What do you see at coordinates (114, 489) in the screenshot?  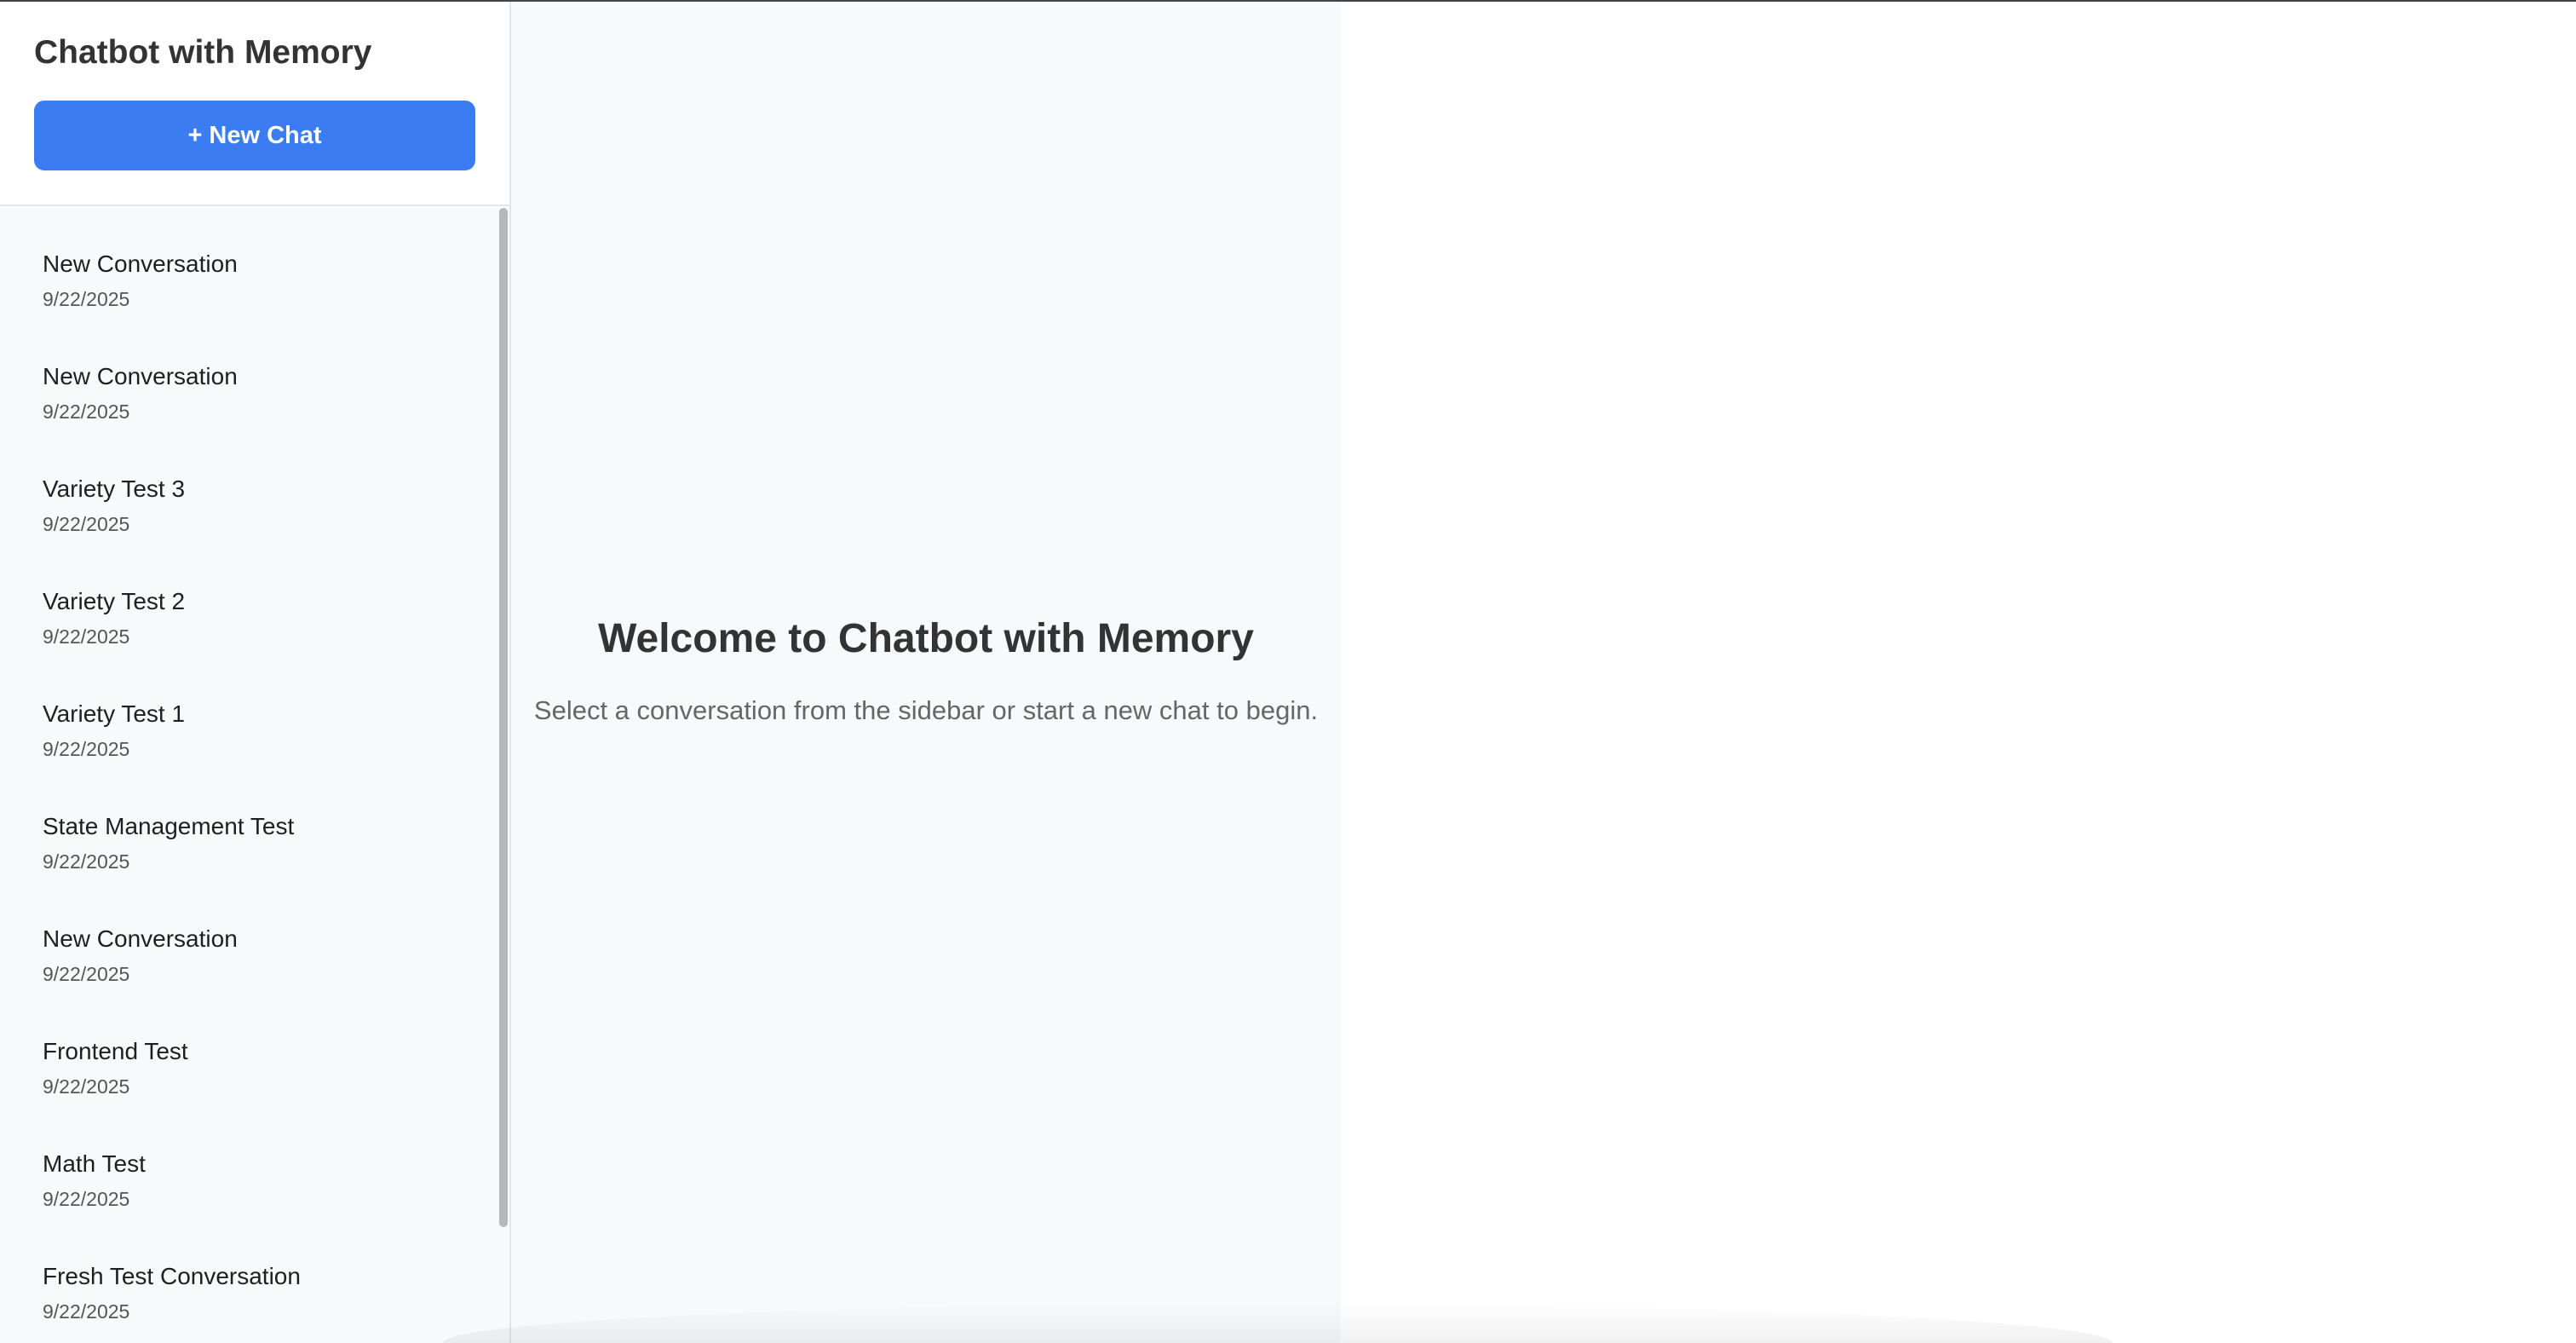 I see `conversation-title: Variety Test 3` at bounding box center [114, 489].